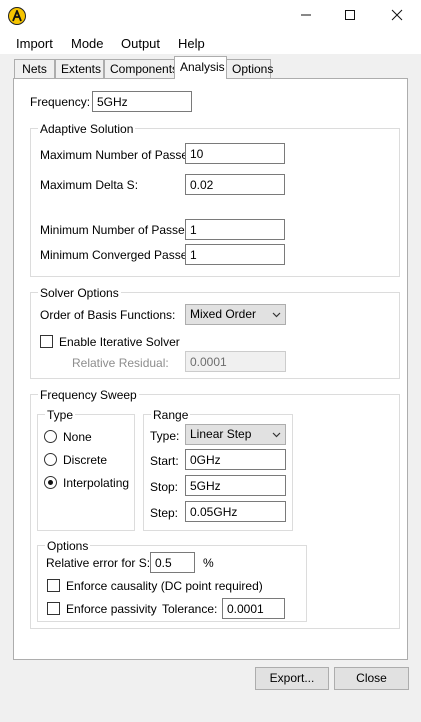  Describe the element at coordinates (68, 546) in the screenshot. I see `sweep-options-title: Options` at that location.